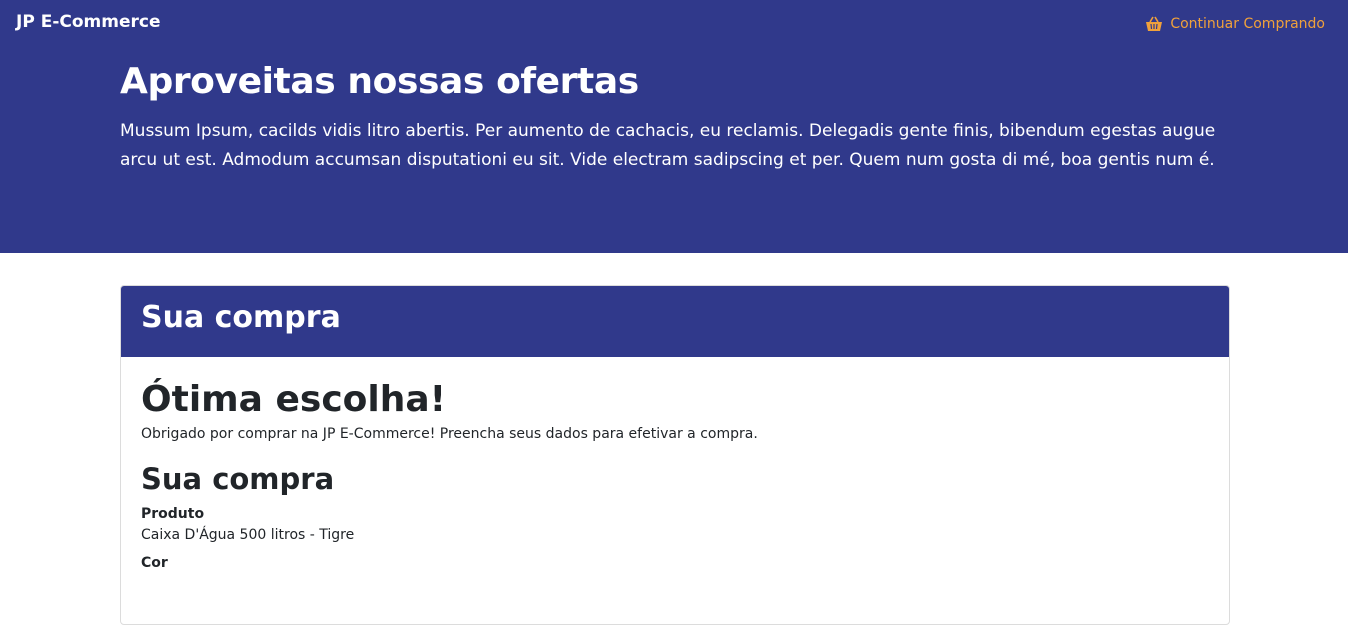  I want to click on continue-shopping-link: Continuar Comprando, so click(1235, 24).